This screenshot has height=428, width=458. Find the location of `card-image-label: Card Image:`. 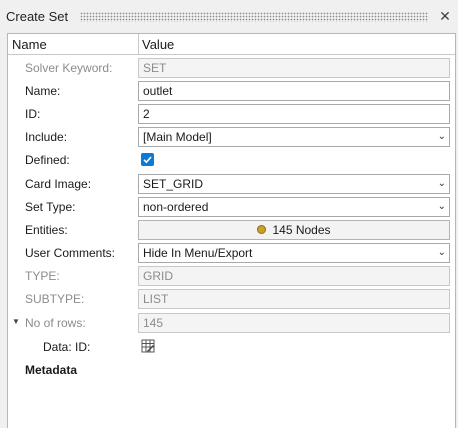

card-image-label: Card Image: is located at coordinates (58, 184).